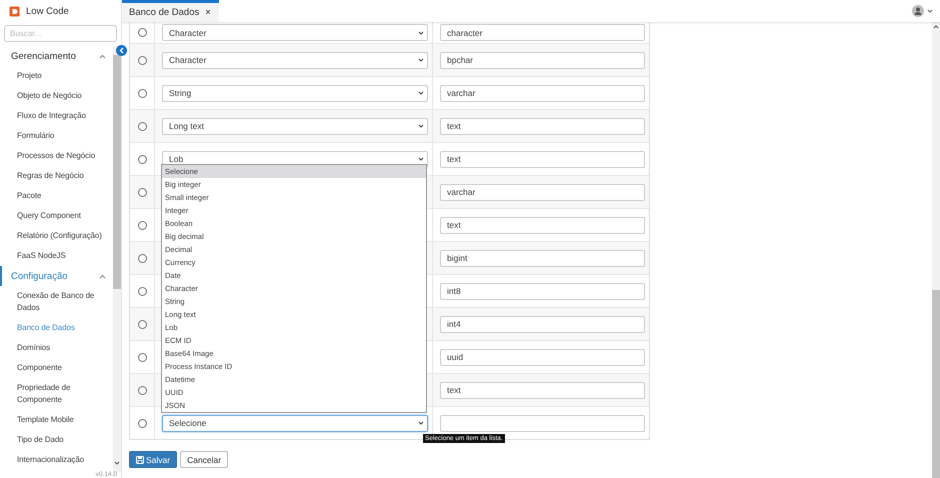 The height and width of the screenshot is (478, 940). Describe the element at coordinates (295, 423) in the screenshot. I see `select-field: Selecione` at that location.